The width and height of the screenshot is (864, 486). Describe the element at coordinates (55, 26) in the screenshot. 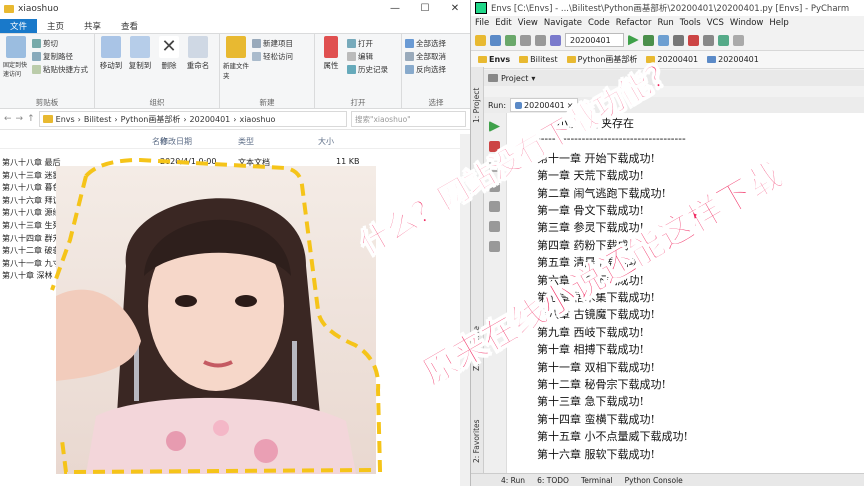

I see `tab-home: 主页` at that location.